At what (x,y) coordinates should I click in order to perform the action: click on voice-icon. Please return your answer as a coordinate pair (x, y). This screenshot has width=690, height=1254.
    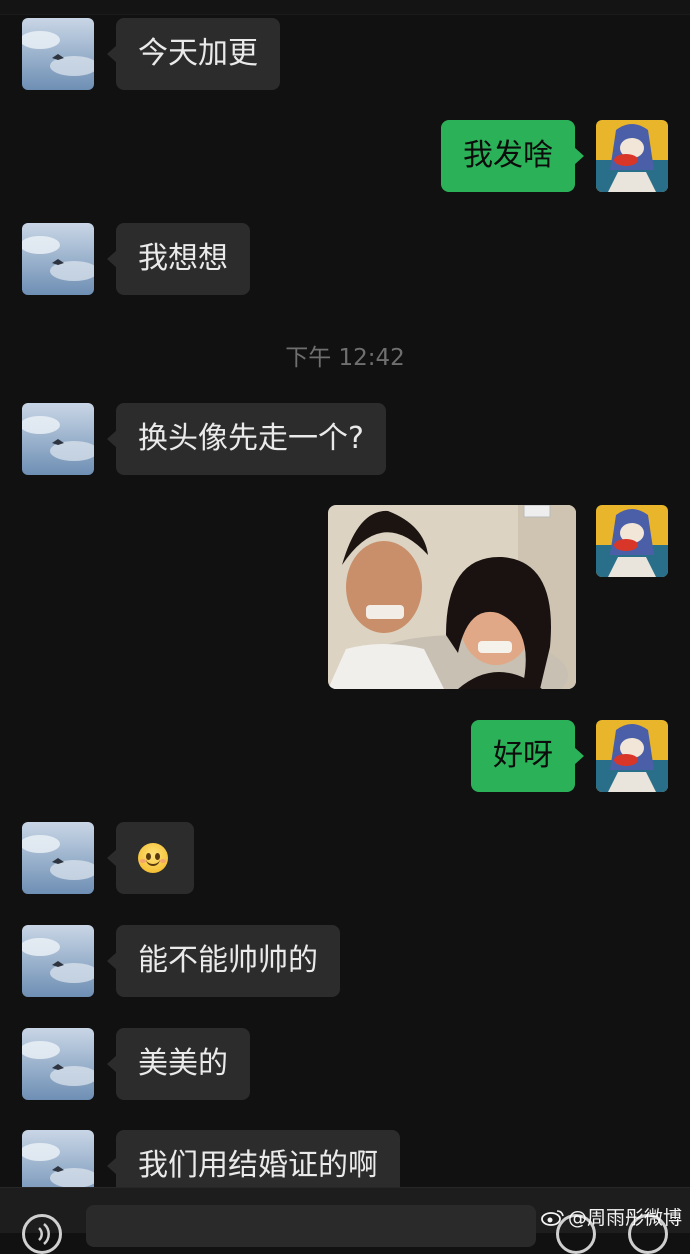
    Looking at the image, I should click on (44, 1234).